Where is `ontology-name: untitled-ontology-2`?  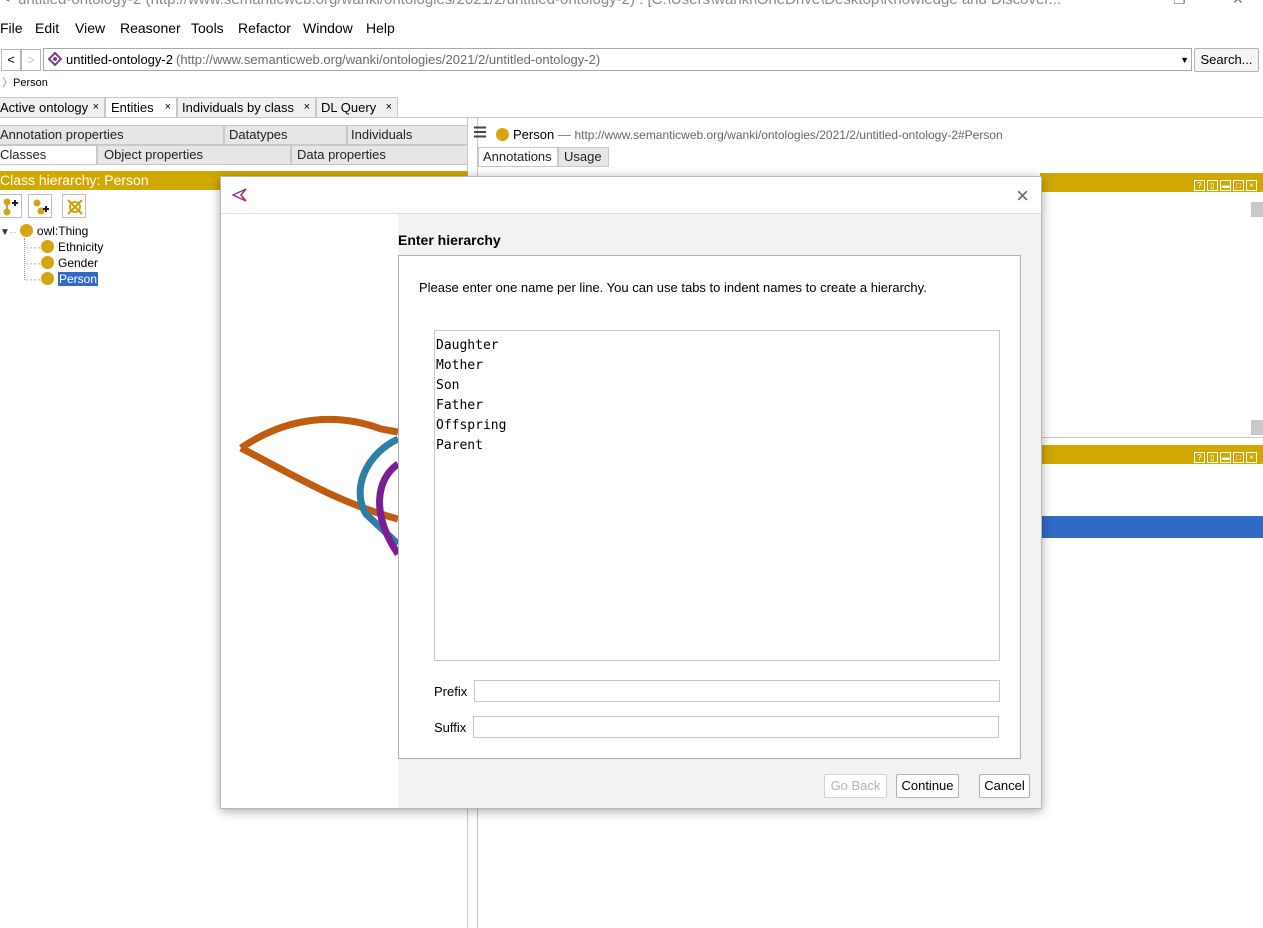
ontology-name: untitled-ontology-2 is located at coordinates (119, 59).